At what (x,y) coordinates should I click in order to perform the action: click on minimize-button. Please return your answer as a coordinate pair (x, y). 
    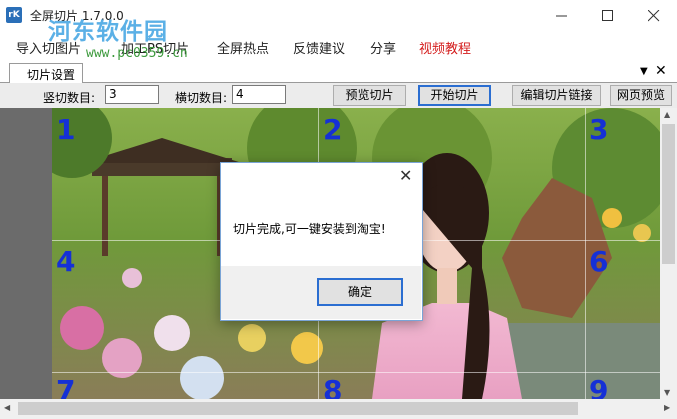
    Looking at the image, I should click on (562, 16).